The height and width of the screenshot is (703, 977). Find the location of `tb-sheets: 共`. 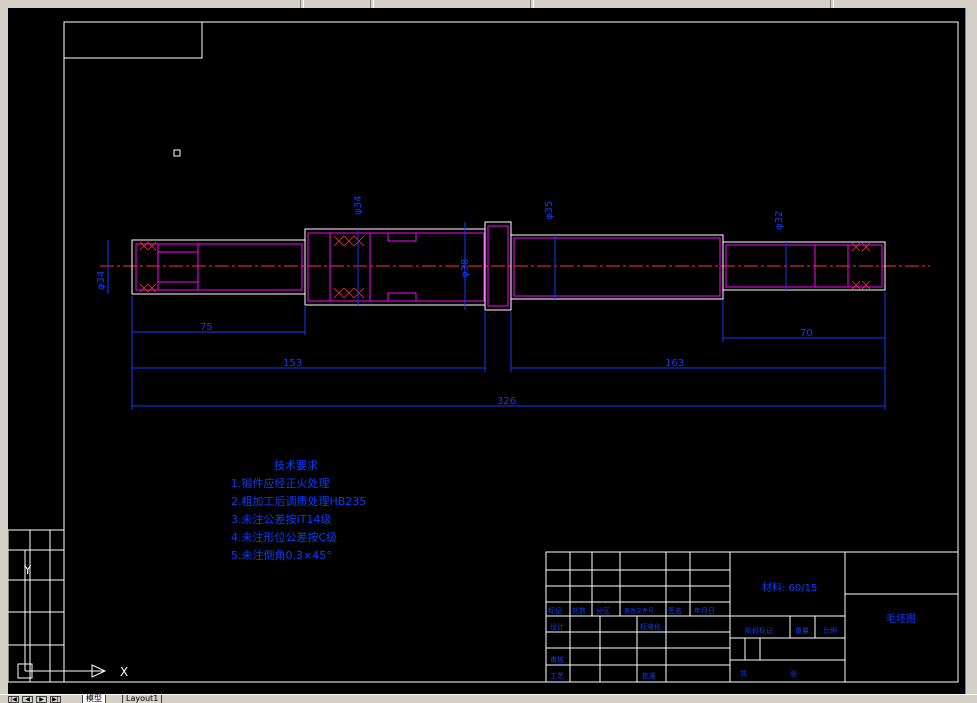

tb-sheets: 共 is located at coordinates (743, 673).